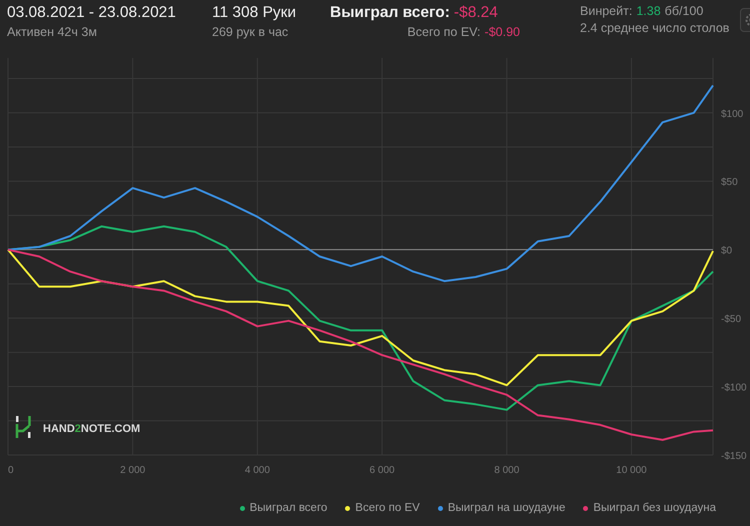 The image size is (750, 526). I want to click on won-label: Выиграл всего:, so click(390, 13).